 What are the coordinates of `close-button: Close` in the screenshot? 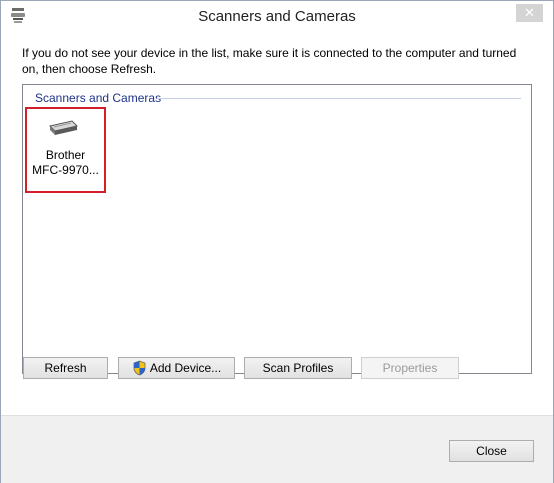 It's located at (491, 451).